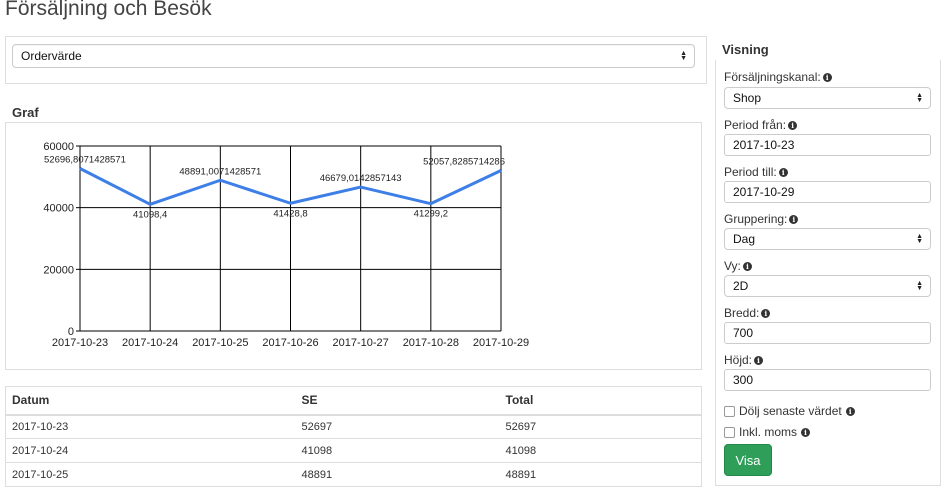 The image size is (944, 488). I want to click on show-button: Visa, so click(748, 460).